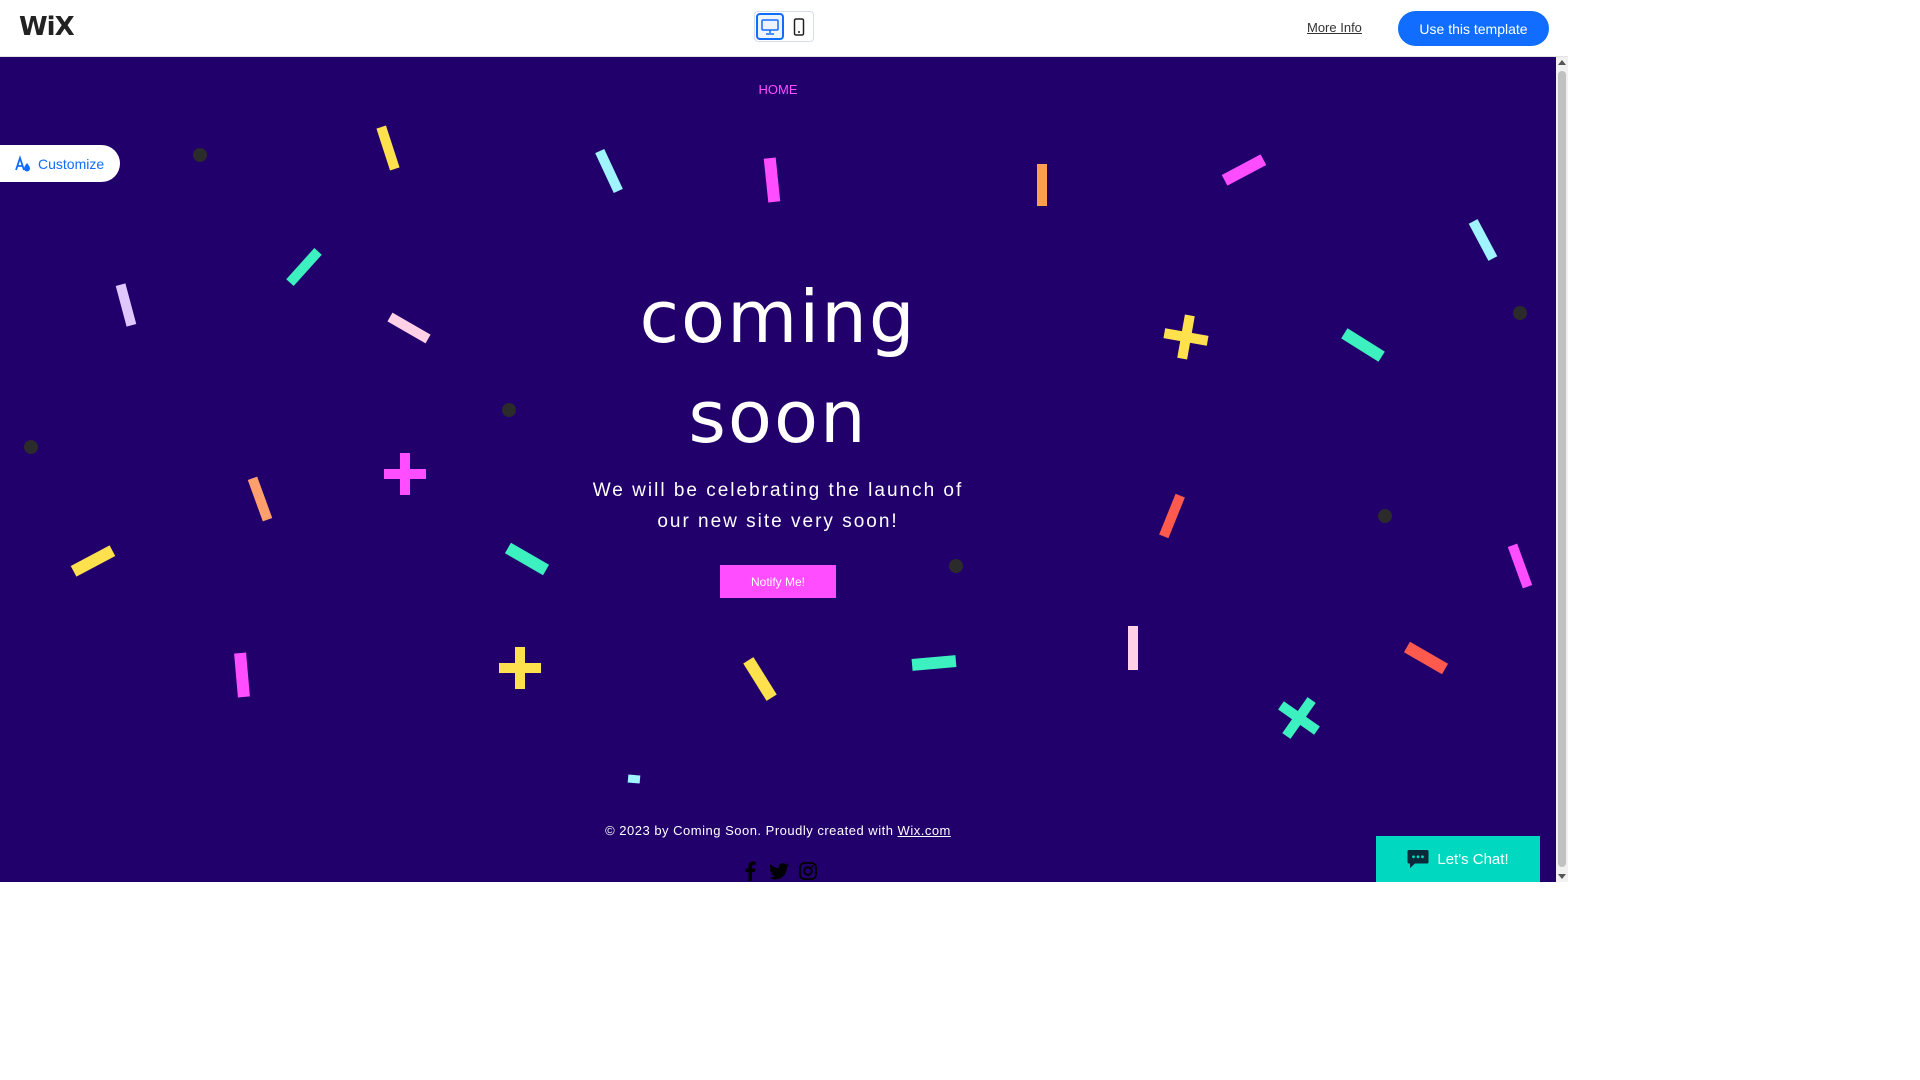 The width and height of the screenshot is (1920, 1080). I want to click on chat-bubble-icon, so click(1418, 859).